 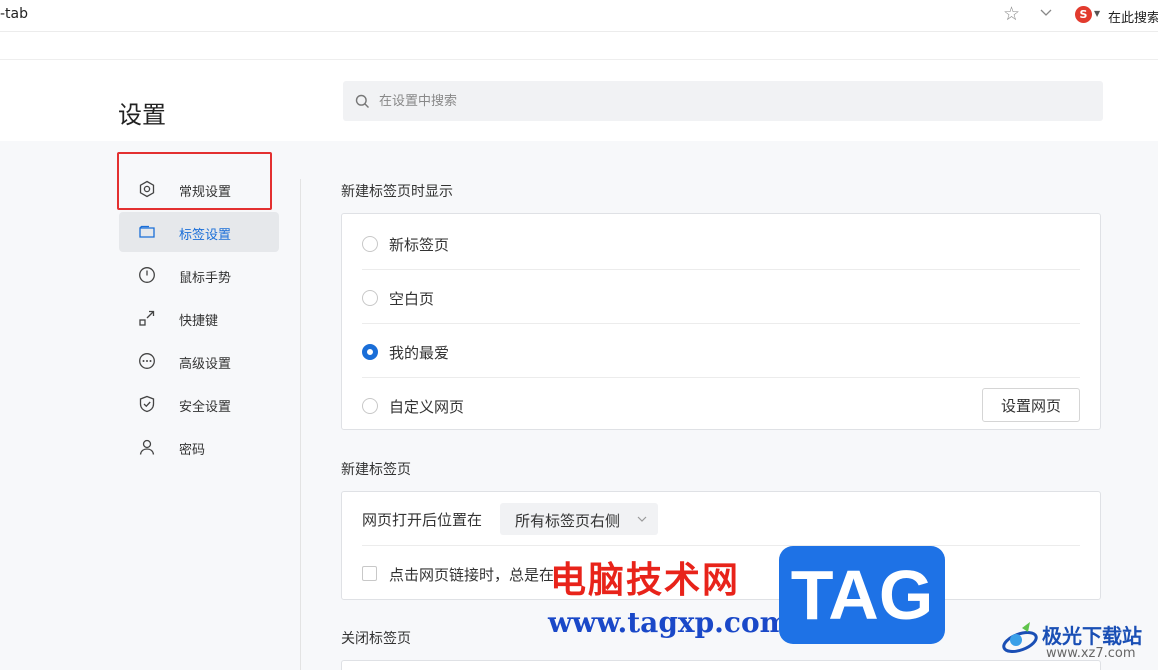 I want to click on sidebar-item-mouse-gestures: 鼠标手势, so click(x=199, y=275).